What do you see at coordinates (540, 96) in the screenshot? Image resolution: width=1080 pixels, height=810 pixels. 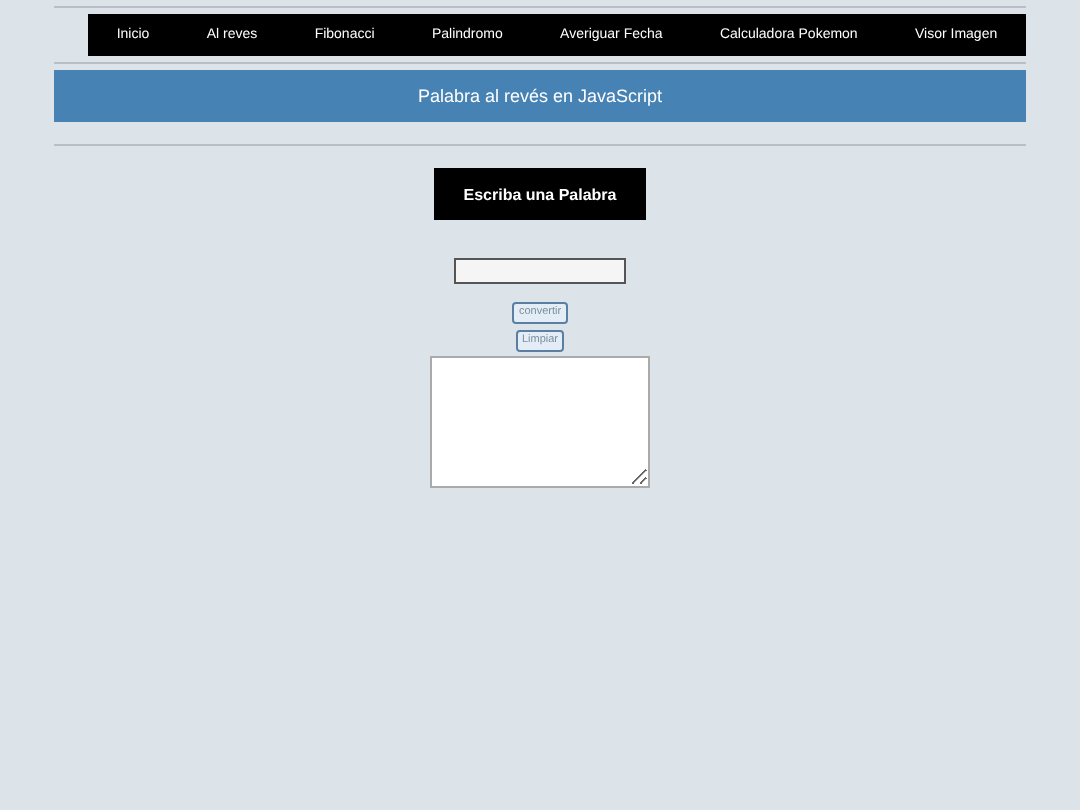 I see `page-banner: Palabra al revés en JavaScript` at bounding box center [540, 96].